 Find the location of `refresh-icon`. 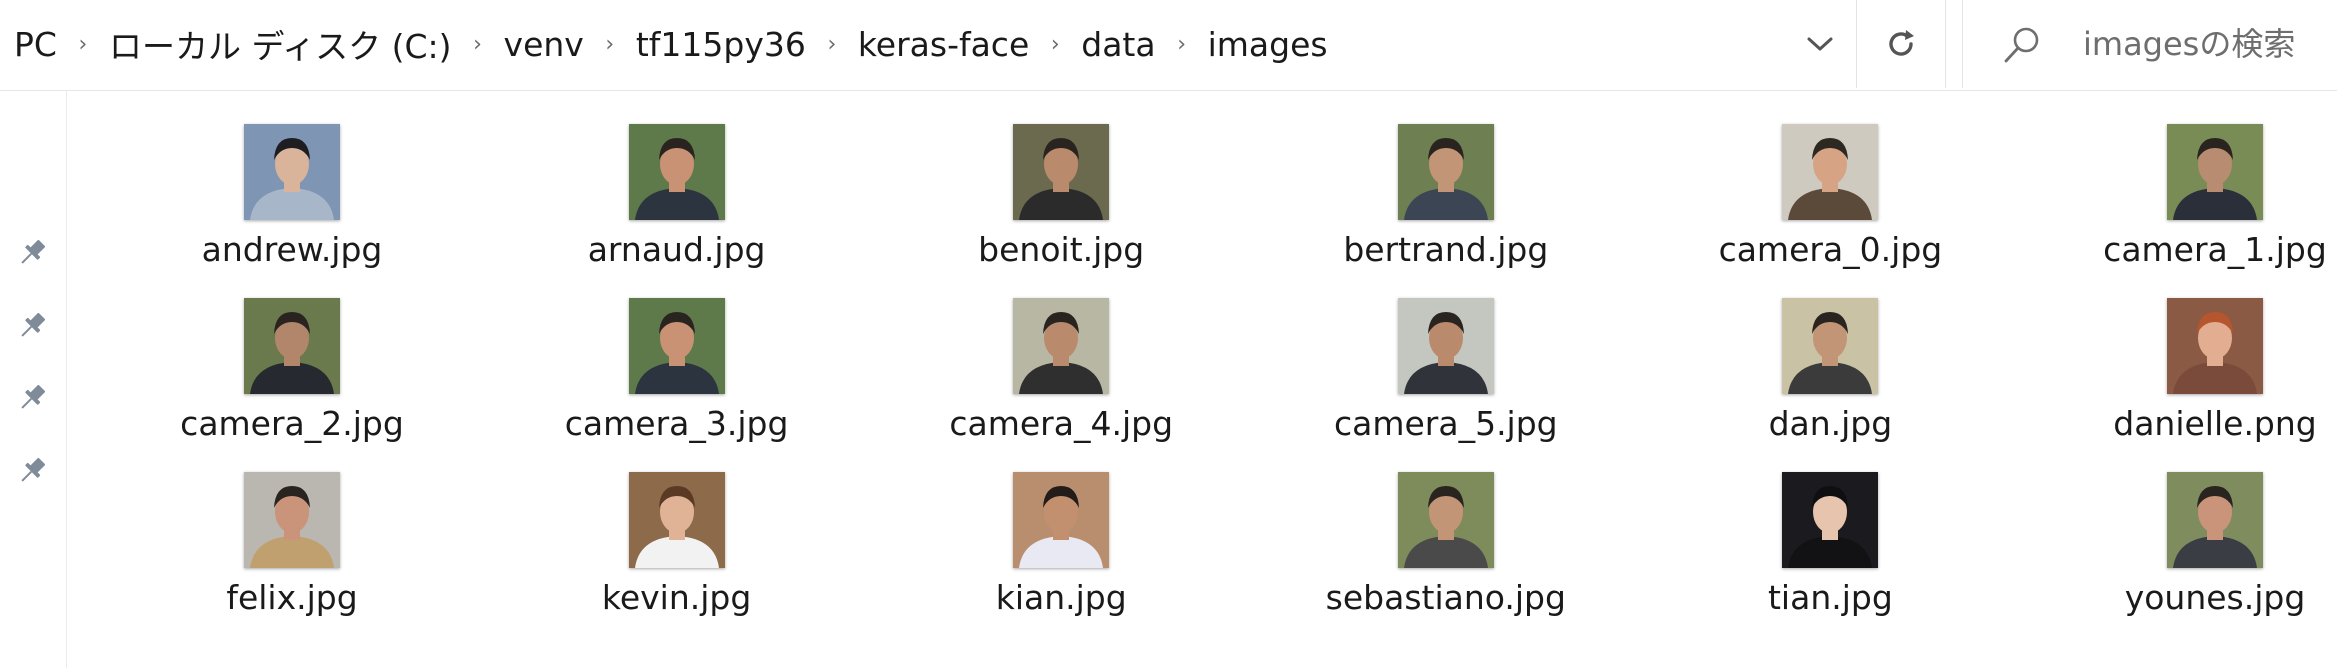

refresh-icon is located at coordinates (1901, 43).